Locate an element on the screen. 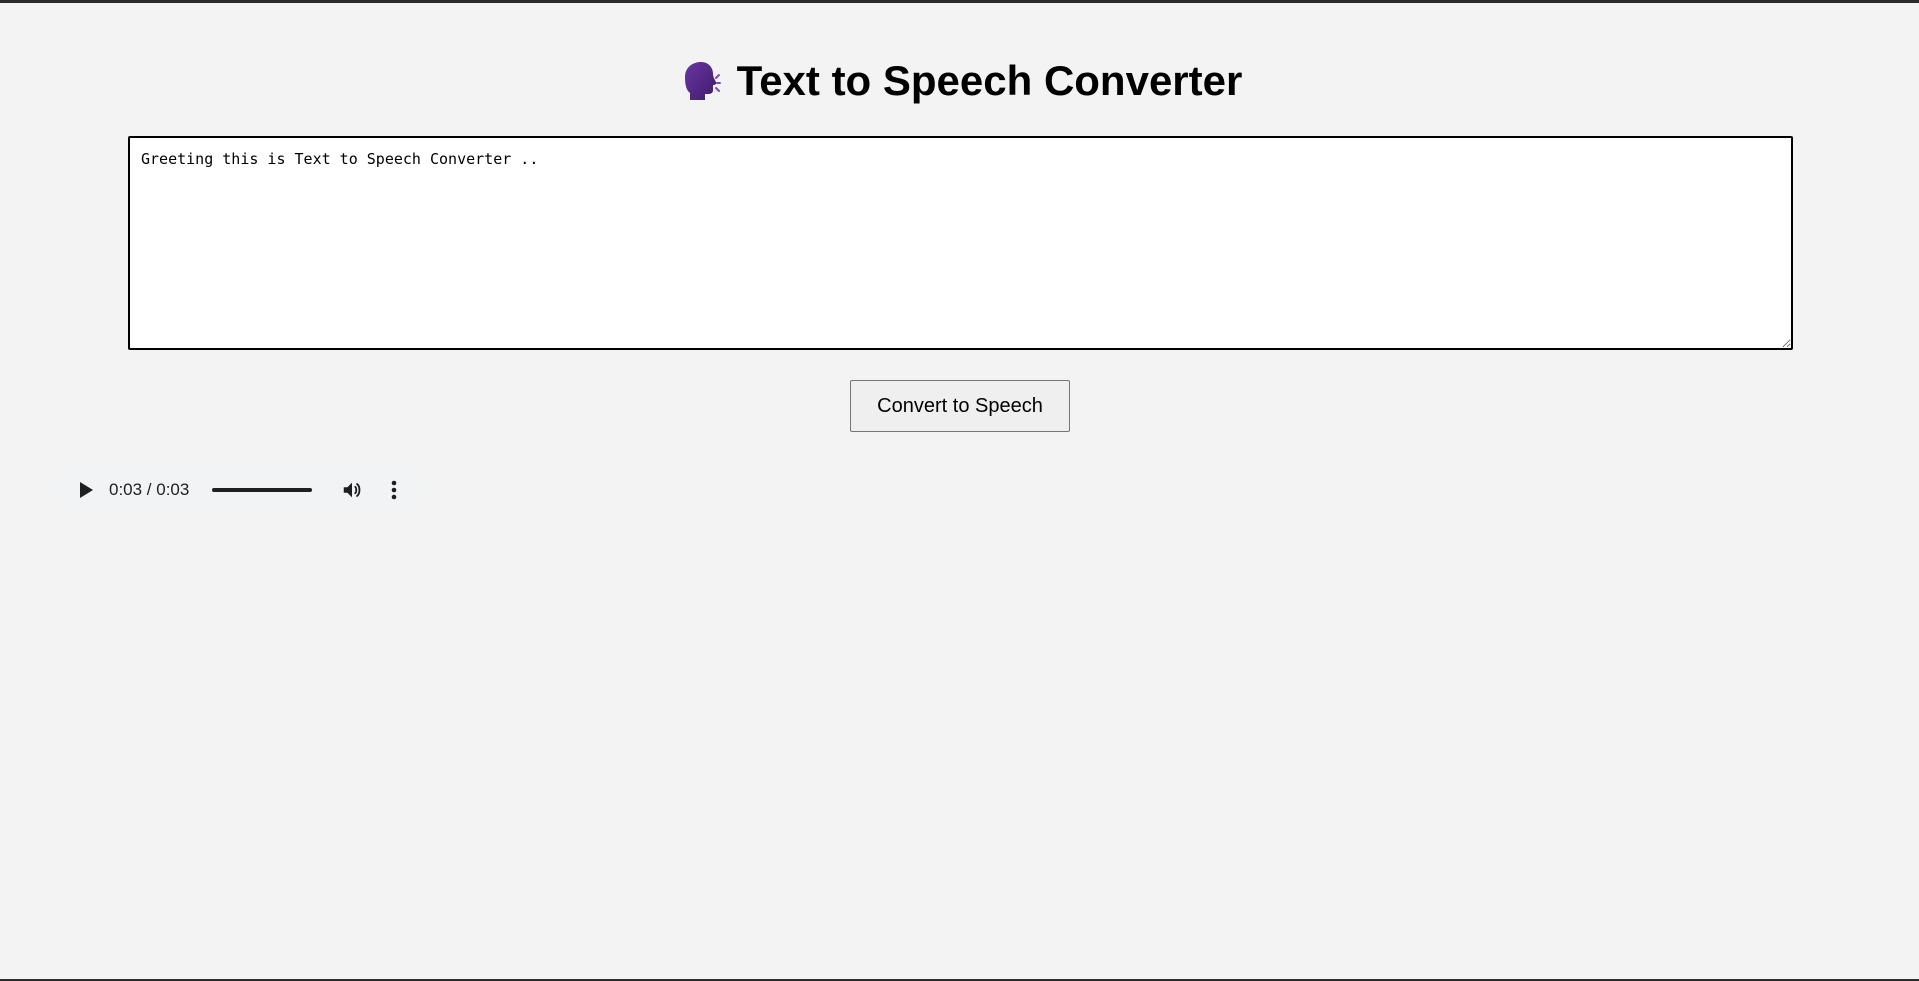  audio-time-display: 0:03 / 0:03 is located at coordinates (149, 489).